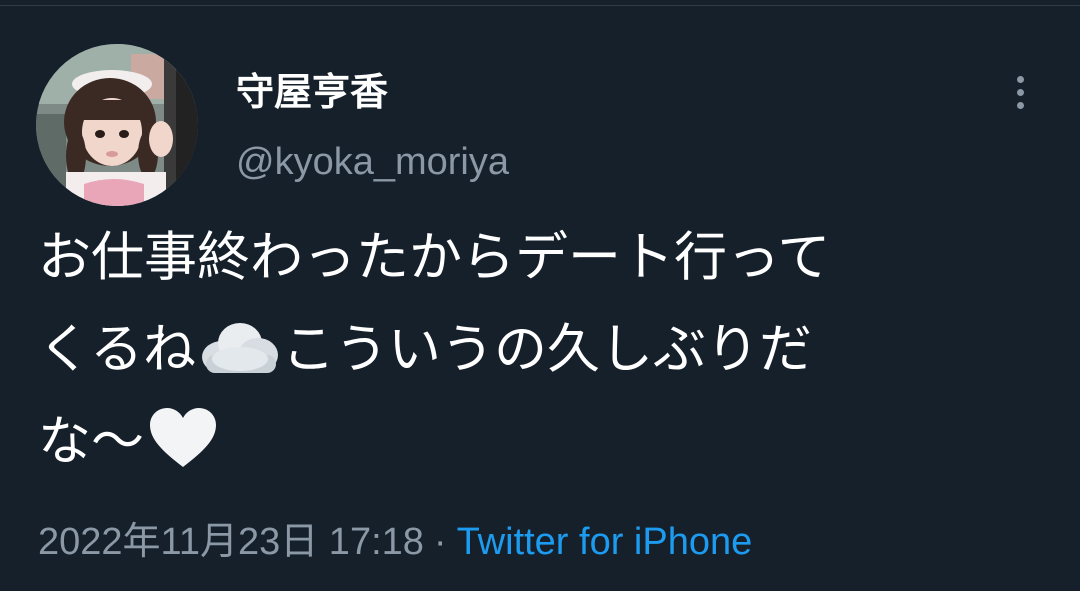 Image resolution: width=1080 pixels, height=591 pixels. Describe the element at coordinates (239, 348) in the screenshot. I see `cloud-icon` at that location.